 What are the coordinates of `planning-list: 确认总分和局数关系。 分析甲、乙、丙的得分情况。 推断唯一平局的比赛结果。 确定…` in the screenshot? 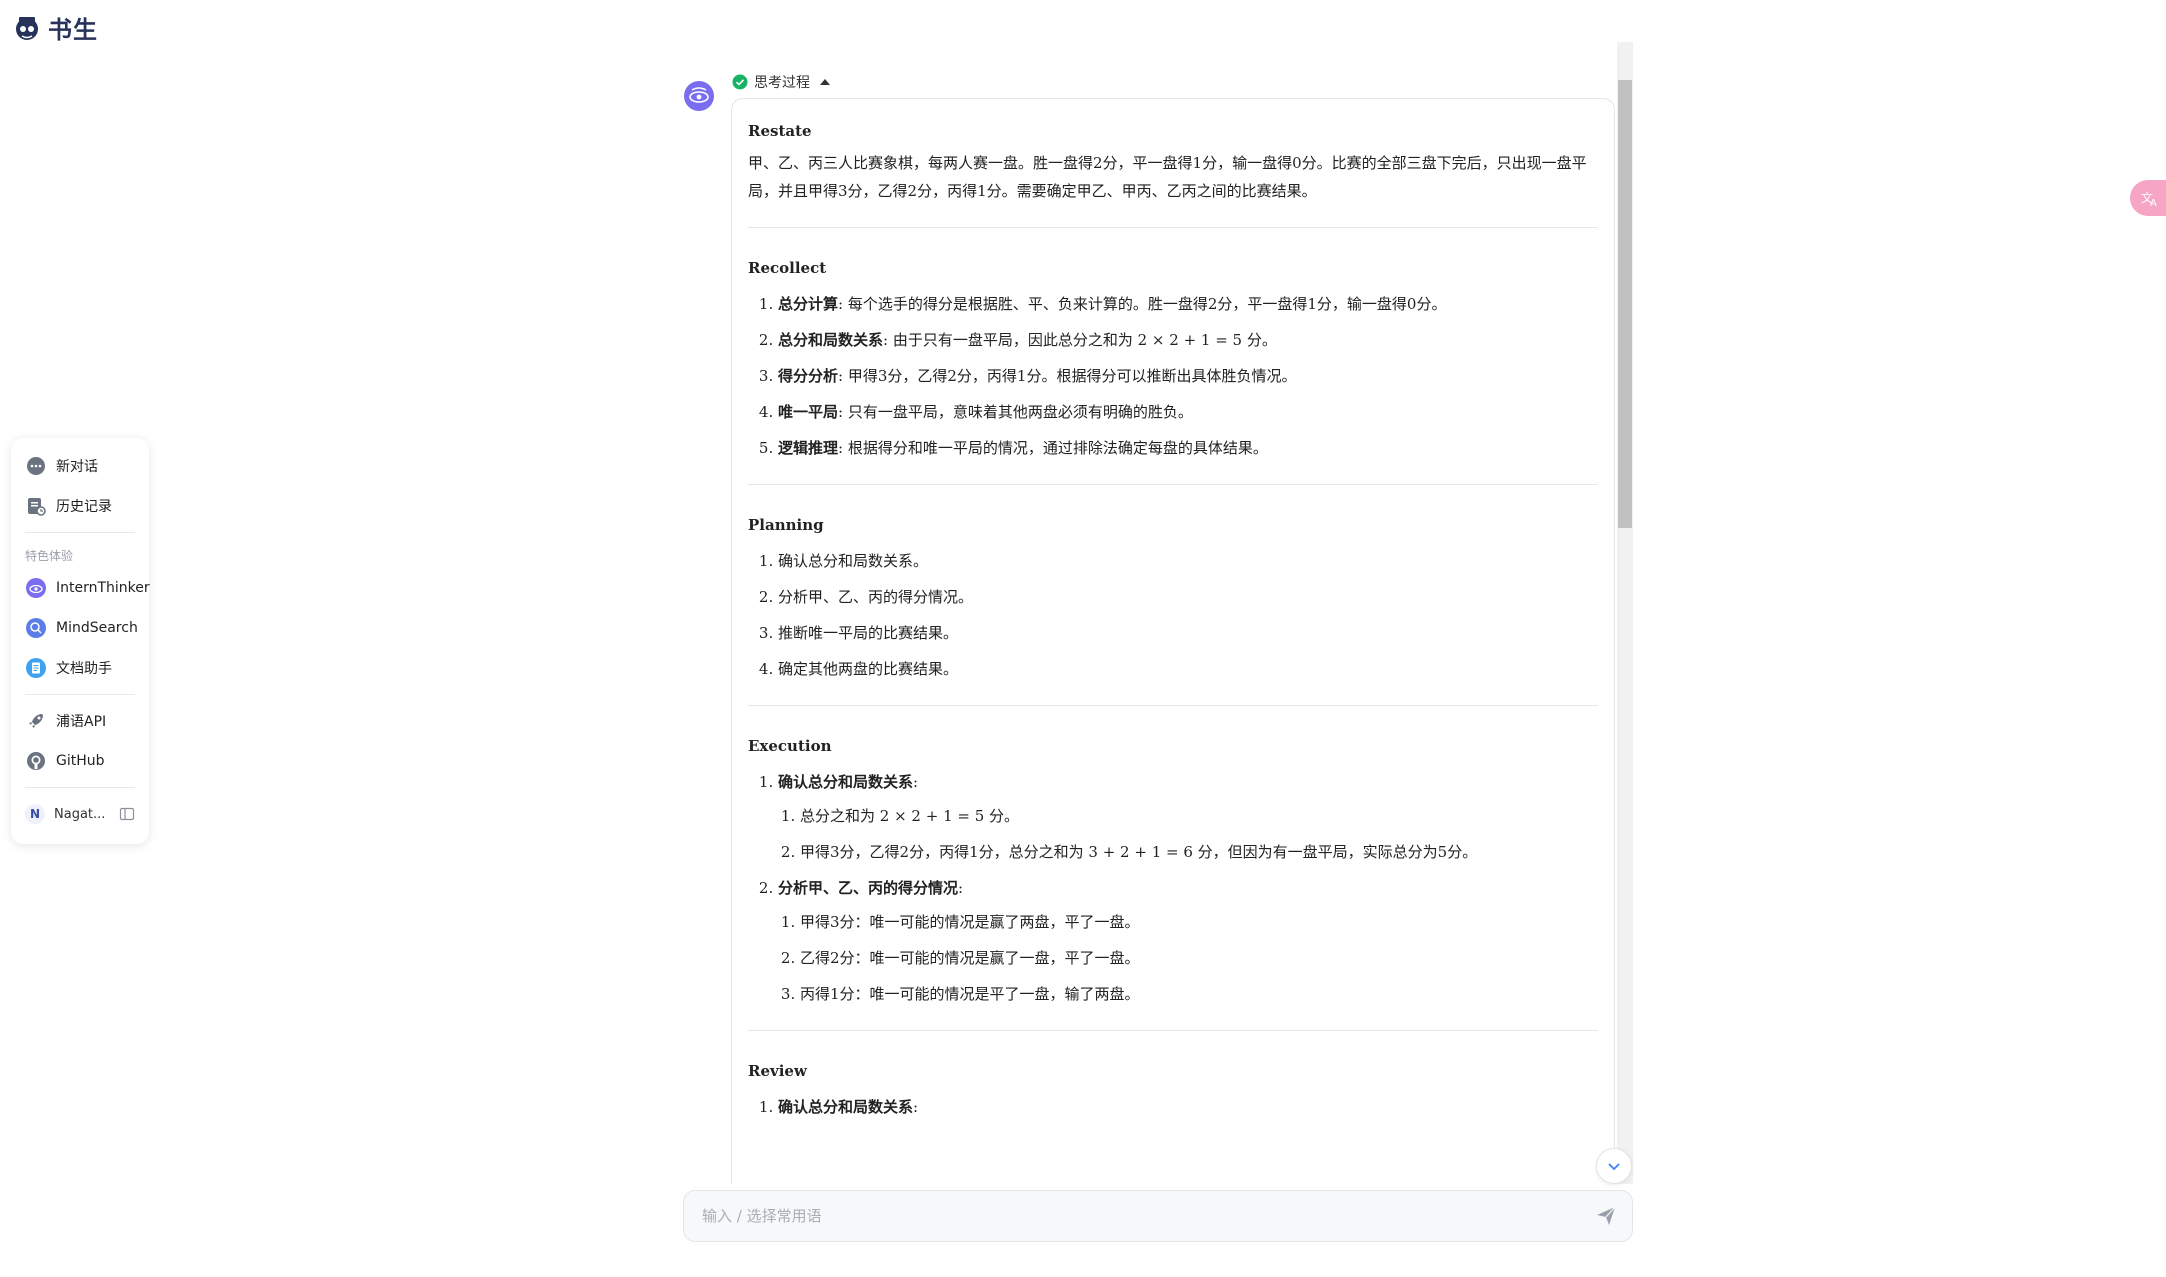 It's located at (1173, 615).